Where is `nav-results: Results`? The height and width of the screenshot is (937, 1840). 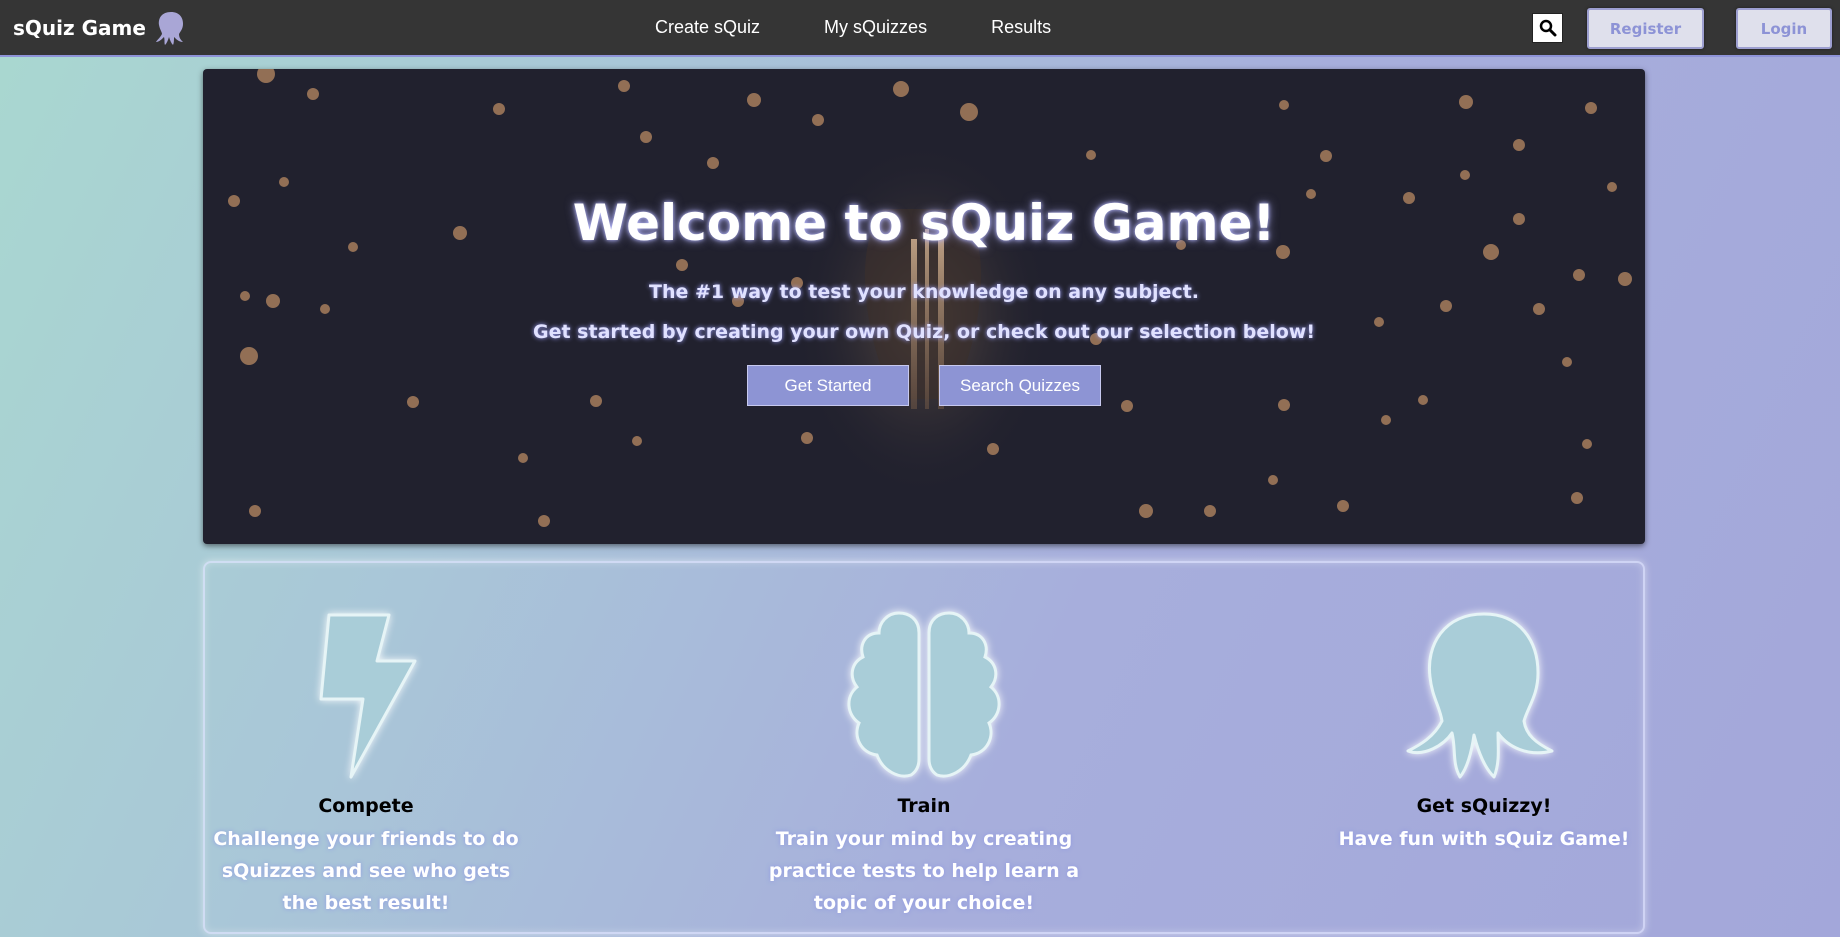 nav-results: Results is located at coordinates (1021, 27).